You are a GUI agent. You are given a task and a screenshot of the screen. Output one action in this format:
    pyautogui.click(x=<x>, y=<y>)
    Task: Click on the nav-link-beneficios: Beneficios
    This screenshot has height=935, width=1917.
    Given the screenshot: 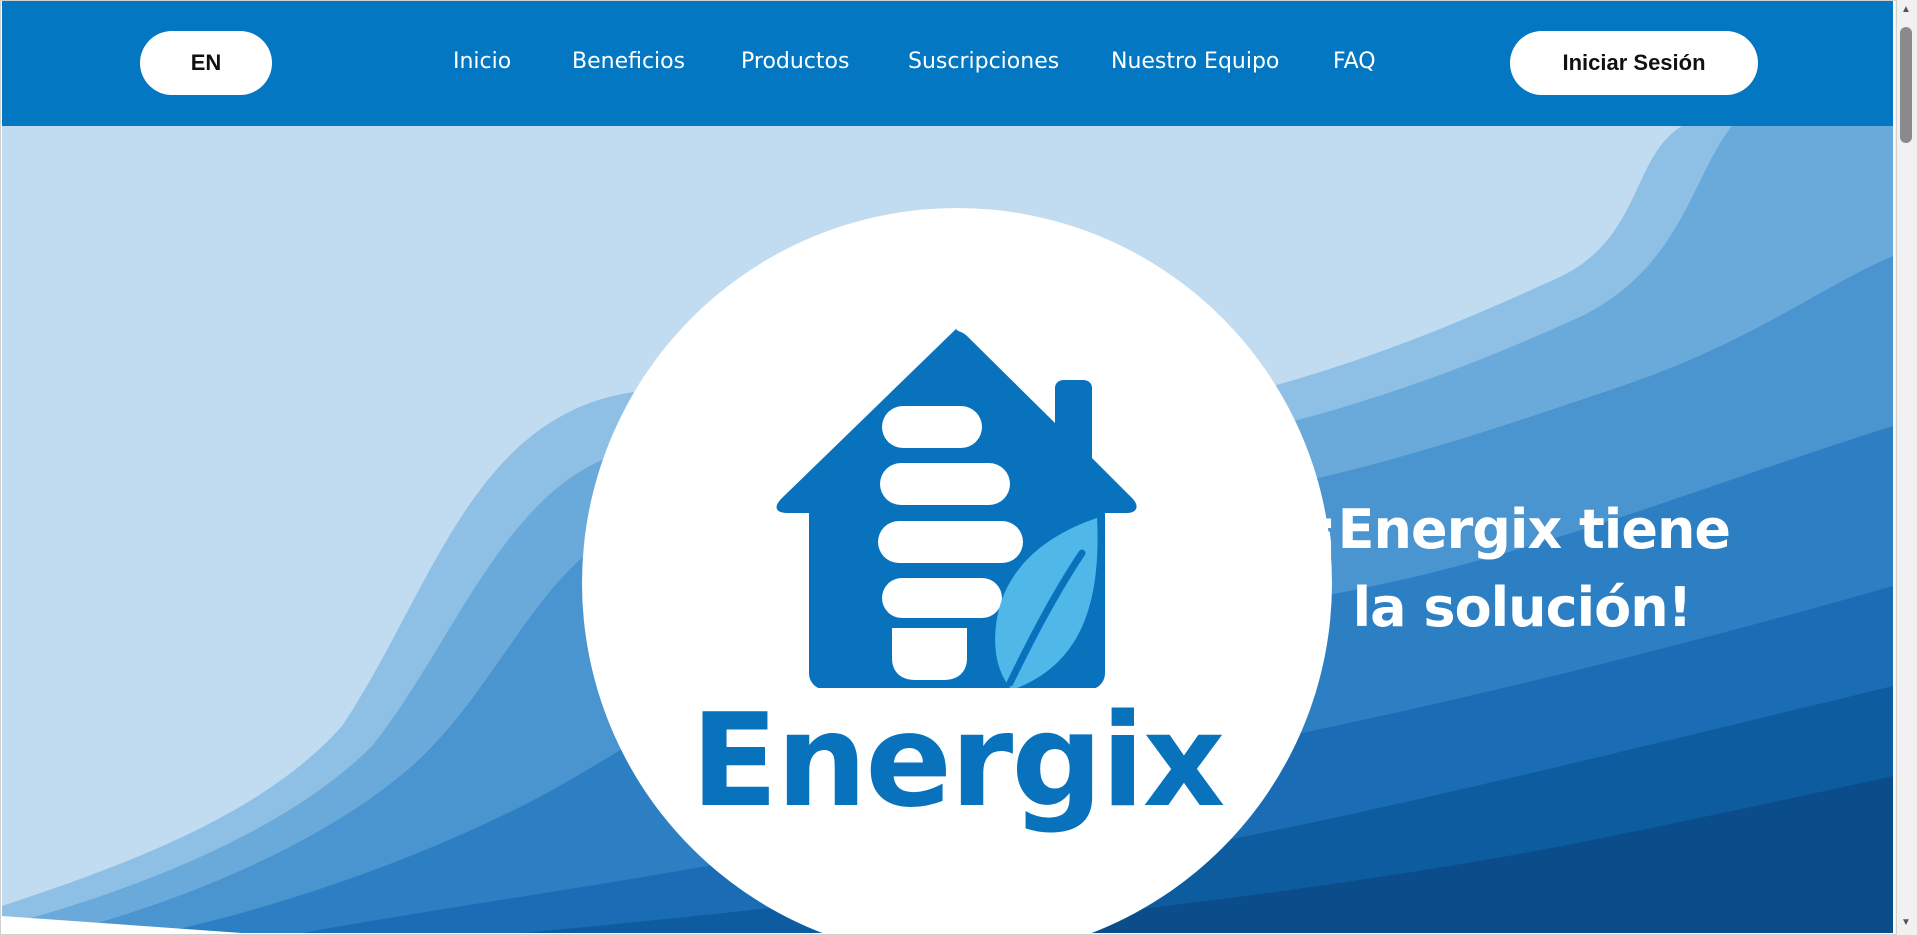 What is the action you would take?
    pyautogui.click(x=628, y=61)
    